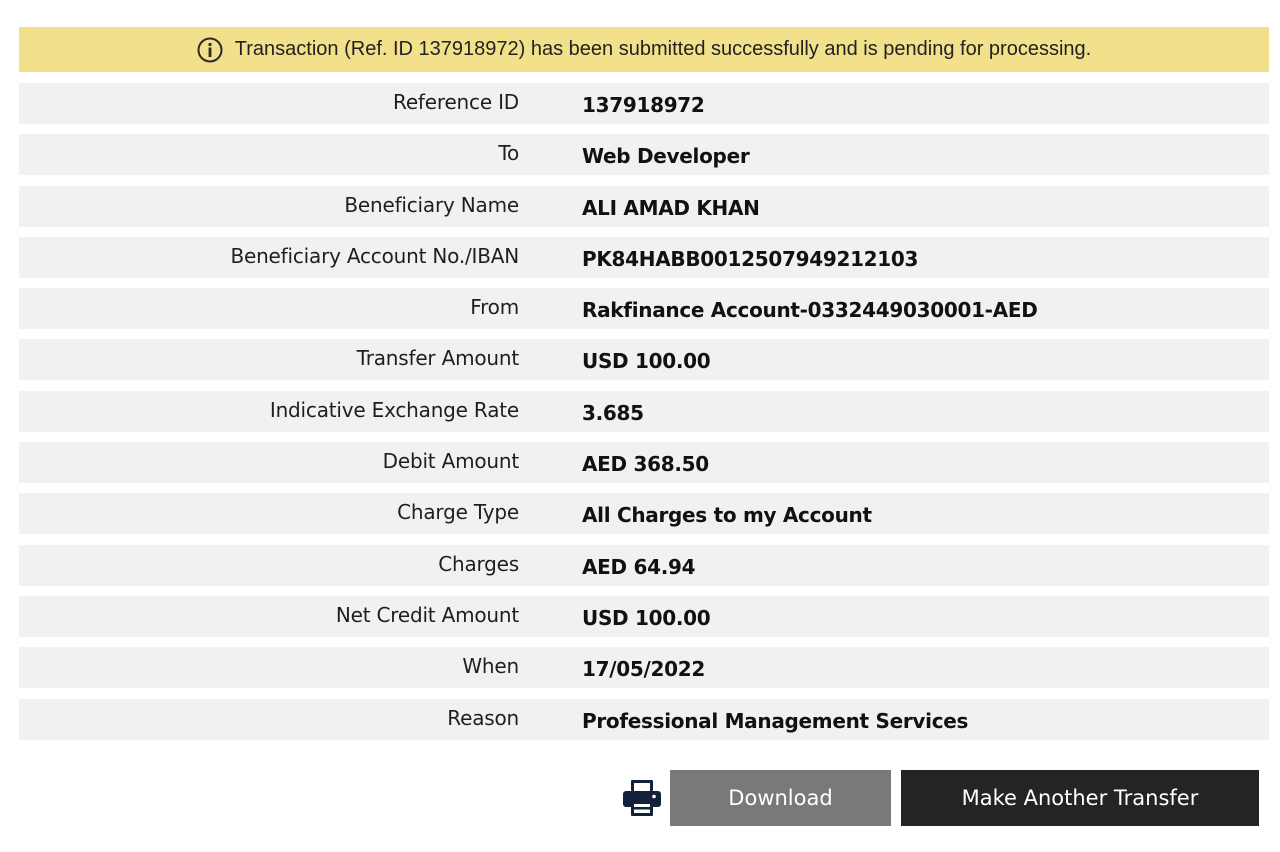 This screenshot has height=852, width=1280. I want to click on detail-value: Rakfinance Account-0332449030001-AED, so click(810, 310).